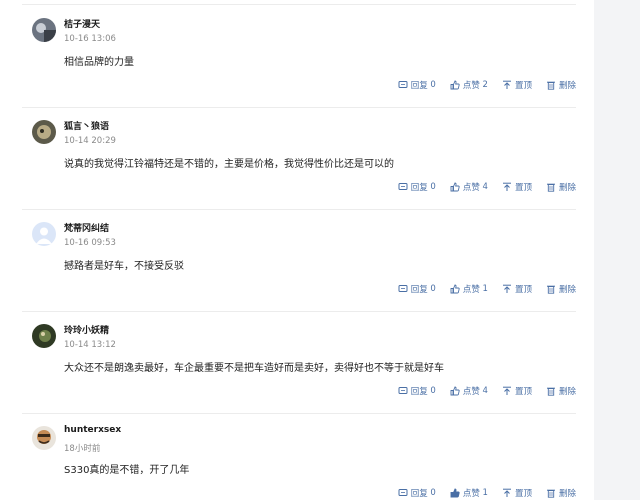  I want to click on timestamp: 10-14 13:12, so click(90, 345).